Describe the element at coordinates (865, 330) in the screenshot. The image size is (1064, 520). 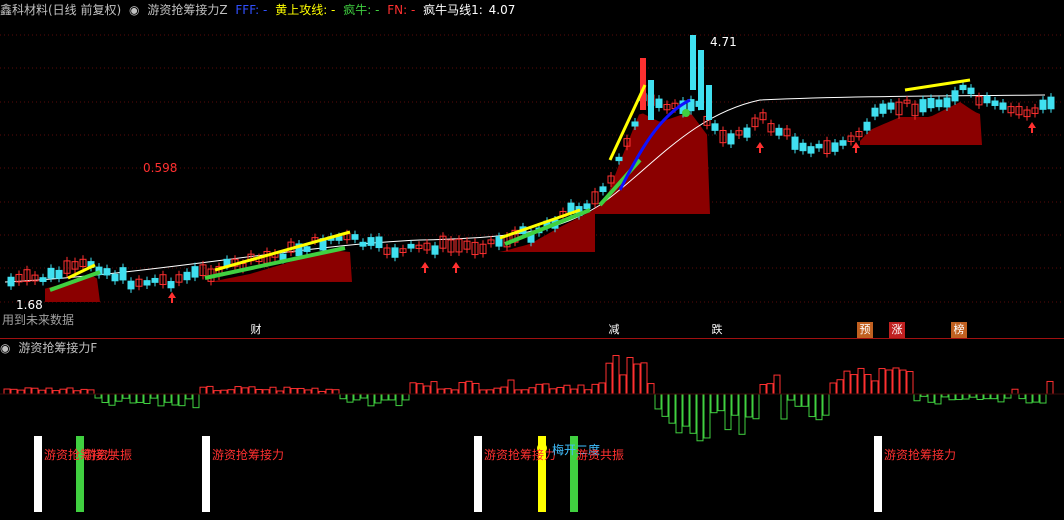
I see `event-marker-yu: 预` at that location.